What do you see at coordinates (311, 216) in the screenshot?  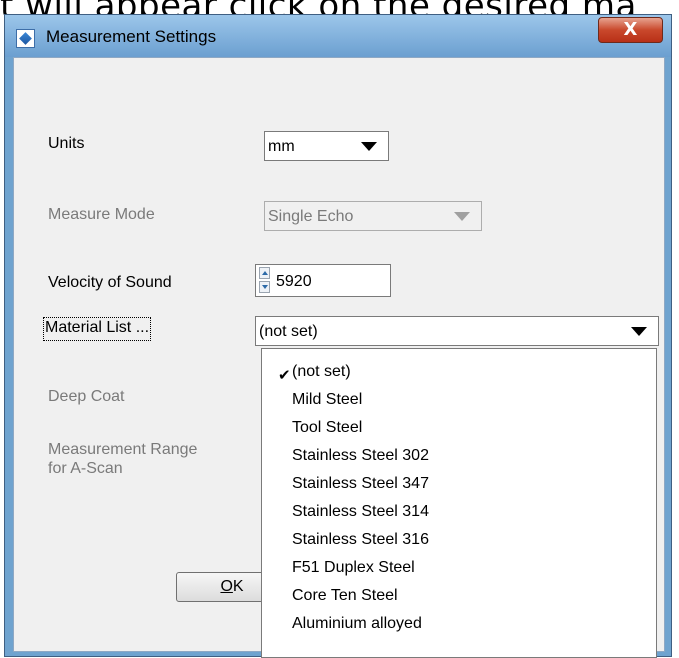 I see `measure-mode-value: Single Echo` at bounding box center [311, 216].